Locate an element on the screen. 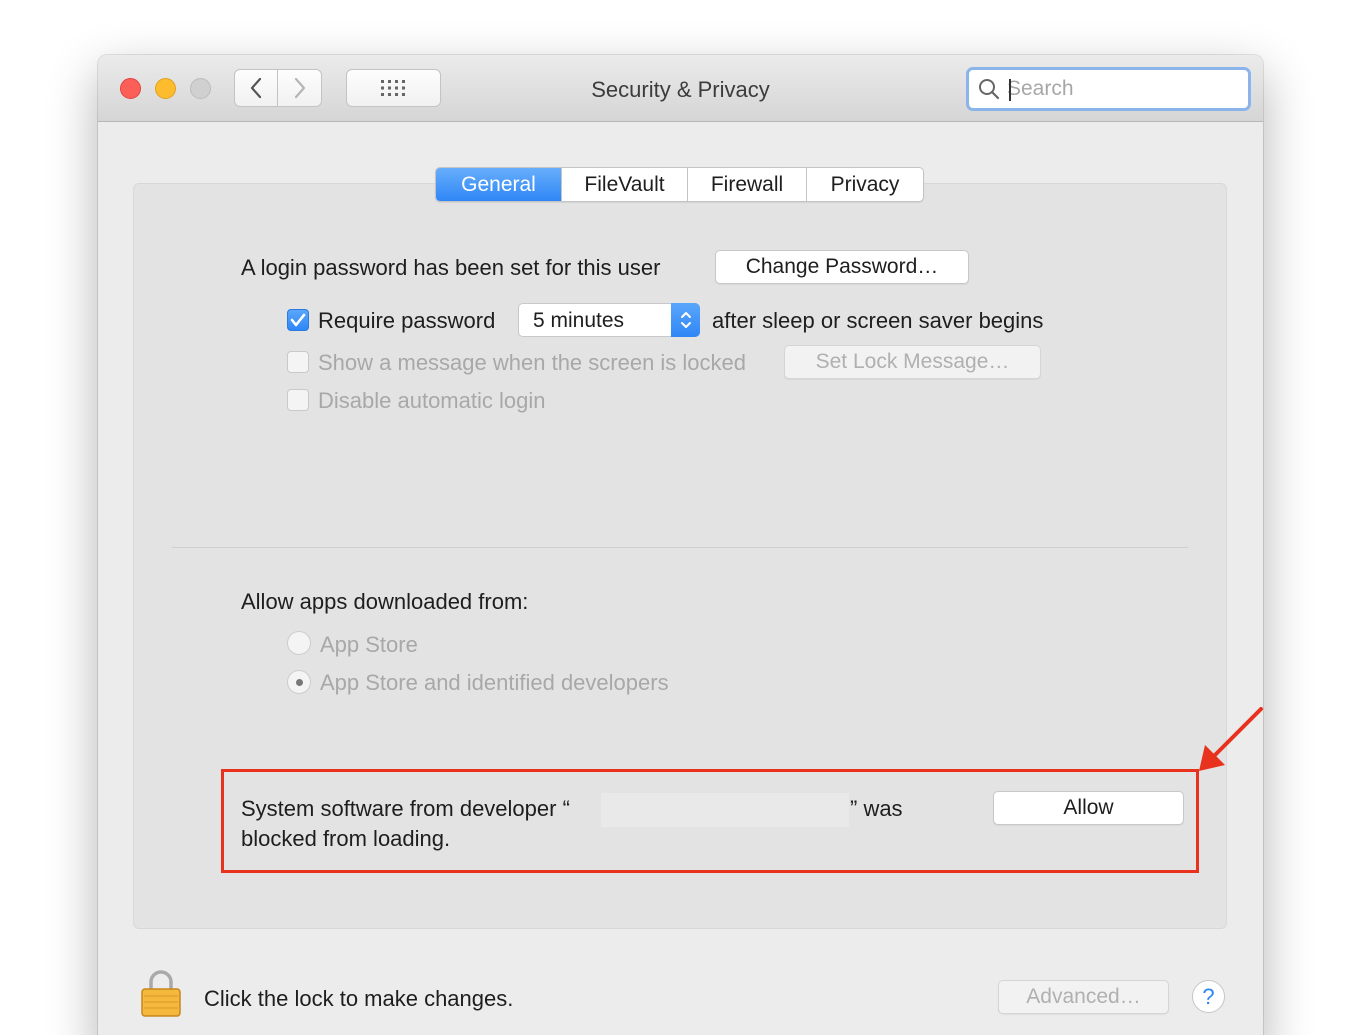 This screenshot has height=1035, width=1359. disable-auto-login-label: Disable automatic login is located at coordinates (432, 400).